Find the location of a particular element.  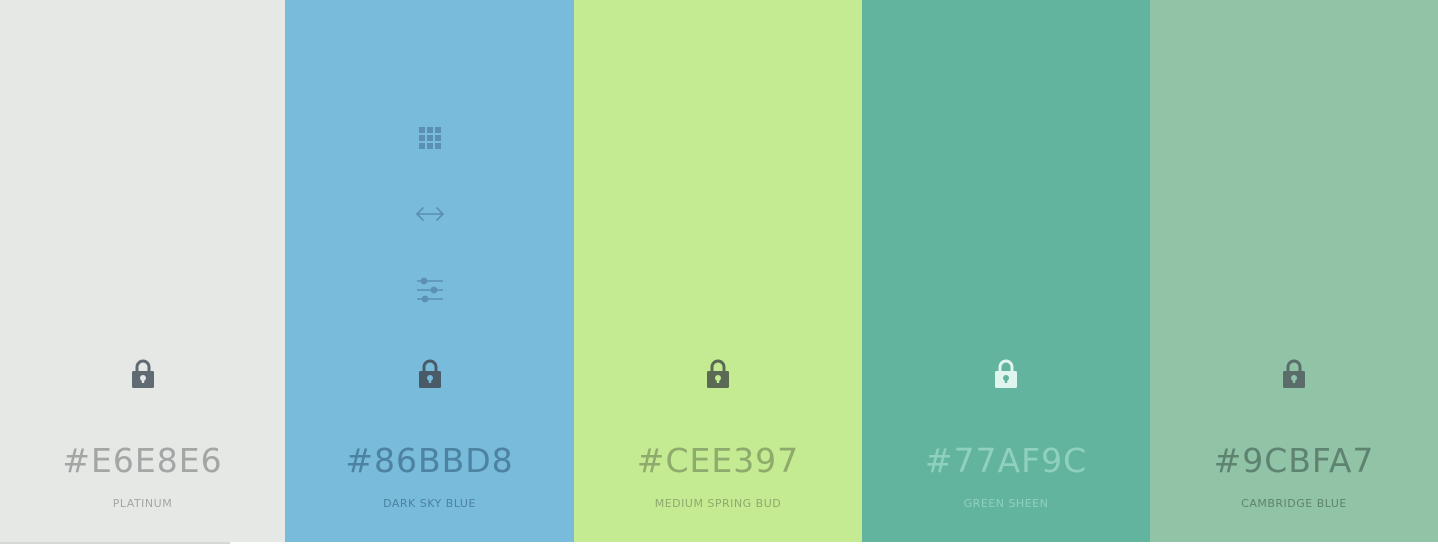

color-name: MEDIUM SPRING BUD is located at coordinates (718, 503).